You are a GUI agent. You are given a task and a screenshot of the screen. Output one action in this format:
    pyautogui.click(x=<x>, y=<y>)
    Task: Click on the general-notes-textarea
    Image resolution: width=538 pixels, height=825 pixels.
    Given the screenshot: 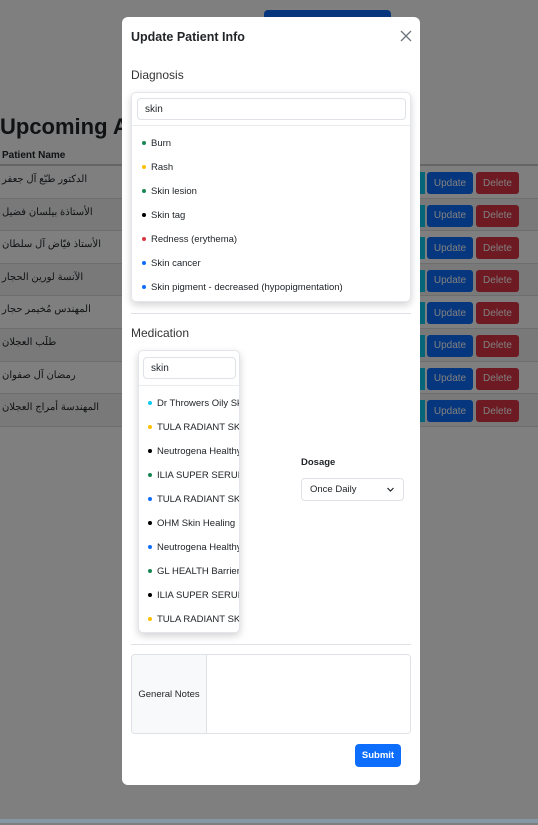 What is the action you would take?
    pyautogui.click(x=309, y=694)
    